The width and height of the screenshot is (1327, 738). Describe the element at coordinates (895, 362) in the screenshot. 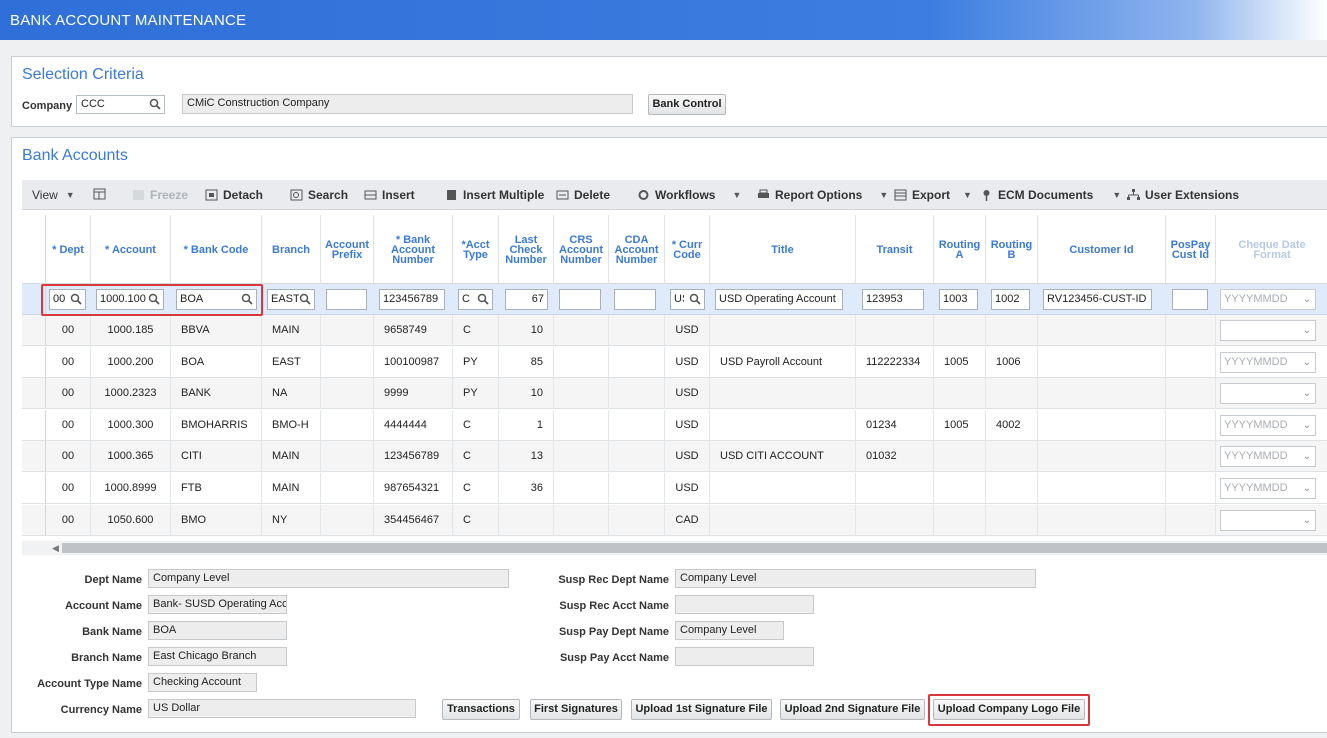

I see `cell-transit: 112222334` at that location.